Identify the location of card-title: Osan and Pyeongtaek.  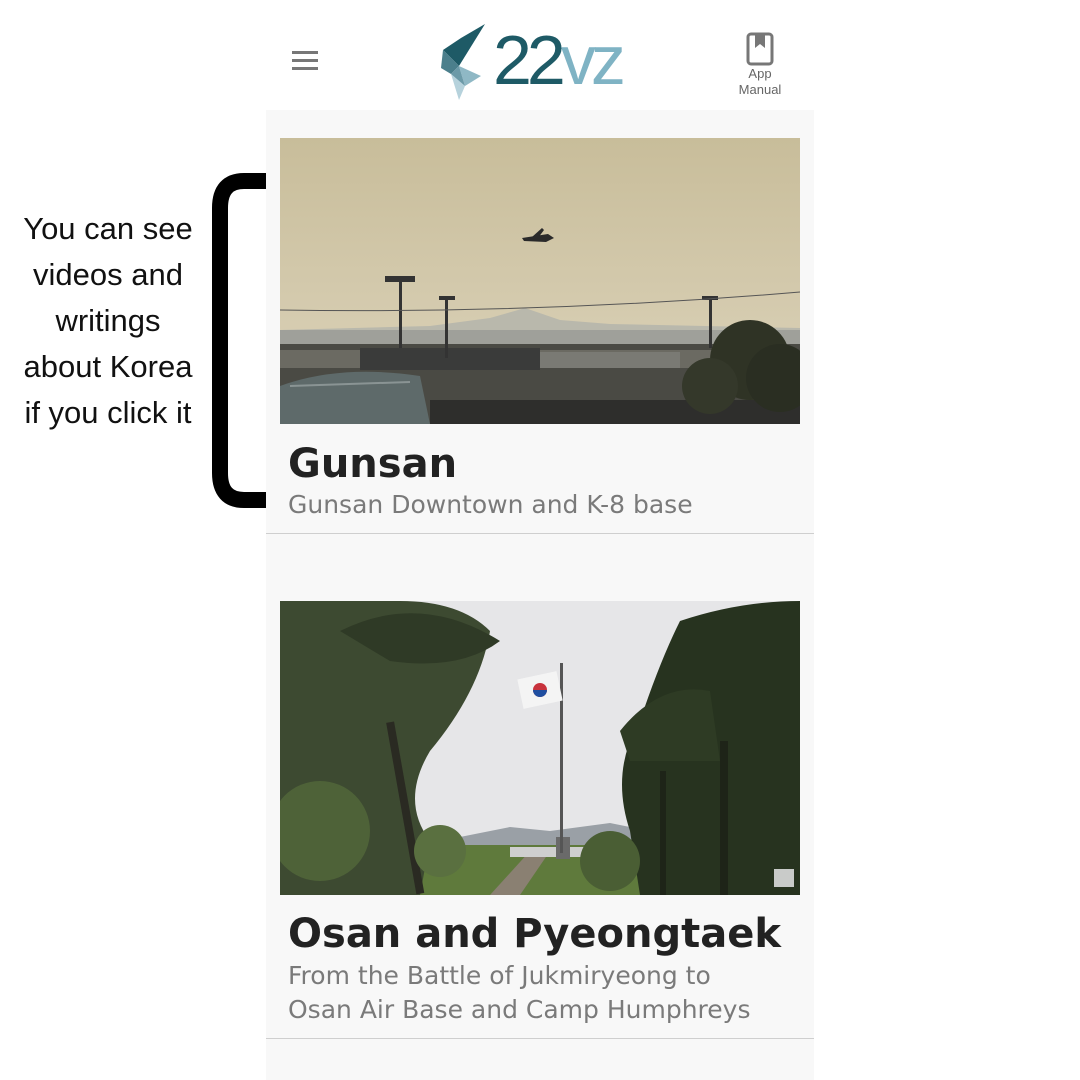
(534, 934).